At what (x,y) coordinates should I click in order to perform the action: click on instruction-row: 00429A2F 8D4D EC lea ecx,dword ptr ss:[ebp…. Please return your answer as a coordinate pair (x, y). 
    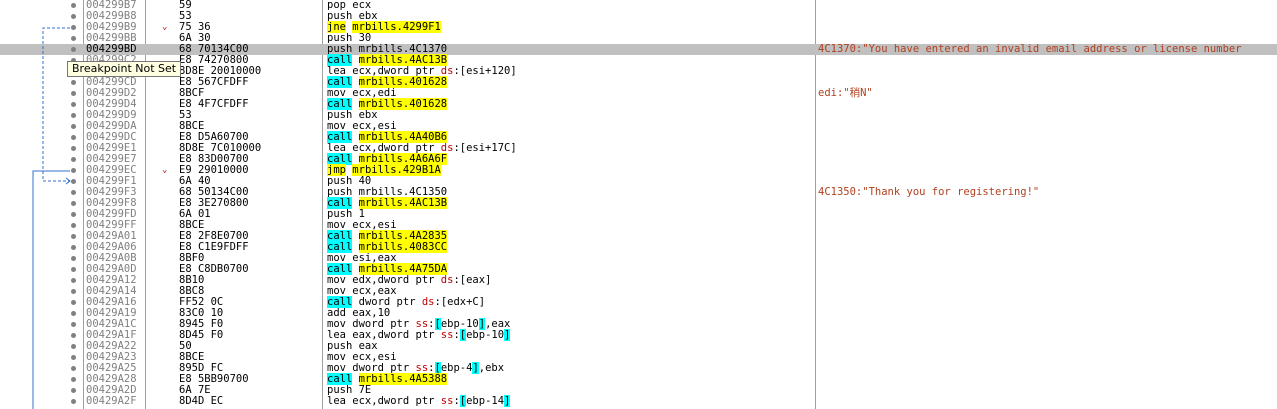
    Looking at the image, I should click on (638, 401).